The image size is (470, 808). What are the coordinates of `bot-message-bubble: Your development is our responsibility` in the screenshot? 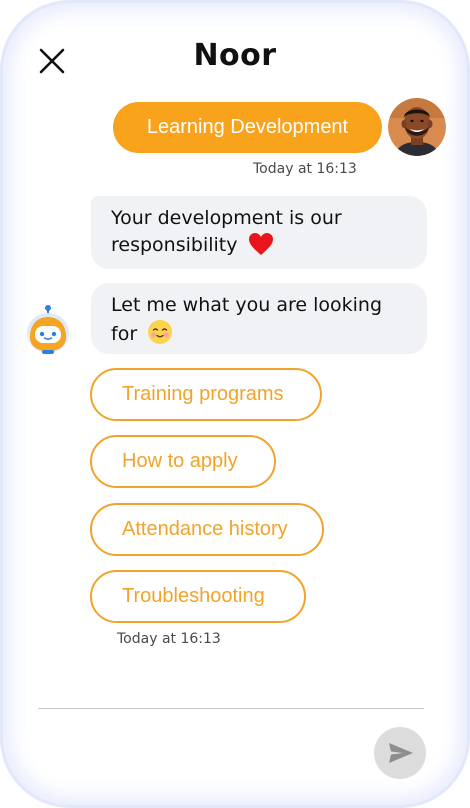 It's located at (259, 232).